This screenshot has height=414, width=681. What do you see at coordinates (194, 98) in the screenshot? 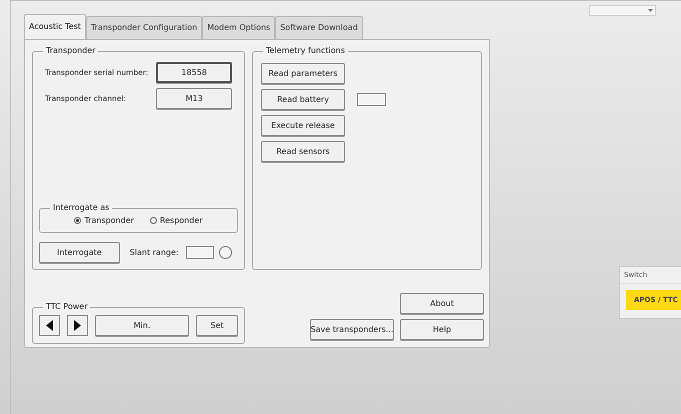
I see `value-button: M13` at bounding box center [194, 98].